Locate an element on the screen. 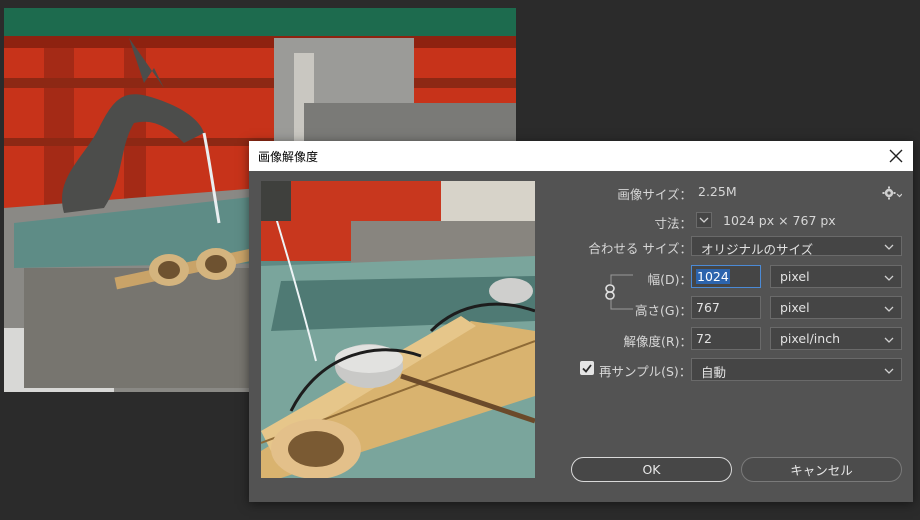 The height and width of the screenshot is (520, 920). close-button is located at coordinates (896, 156).